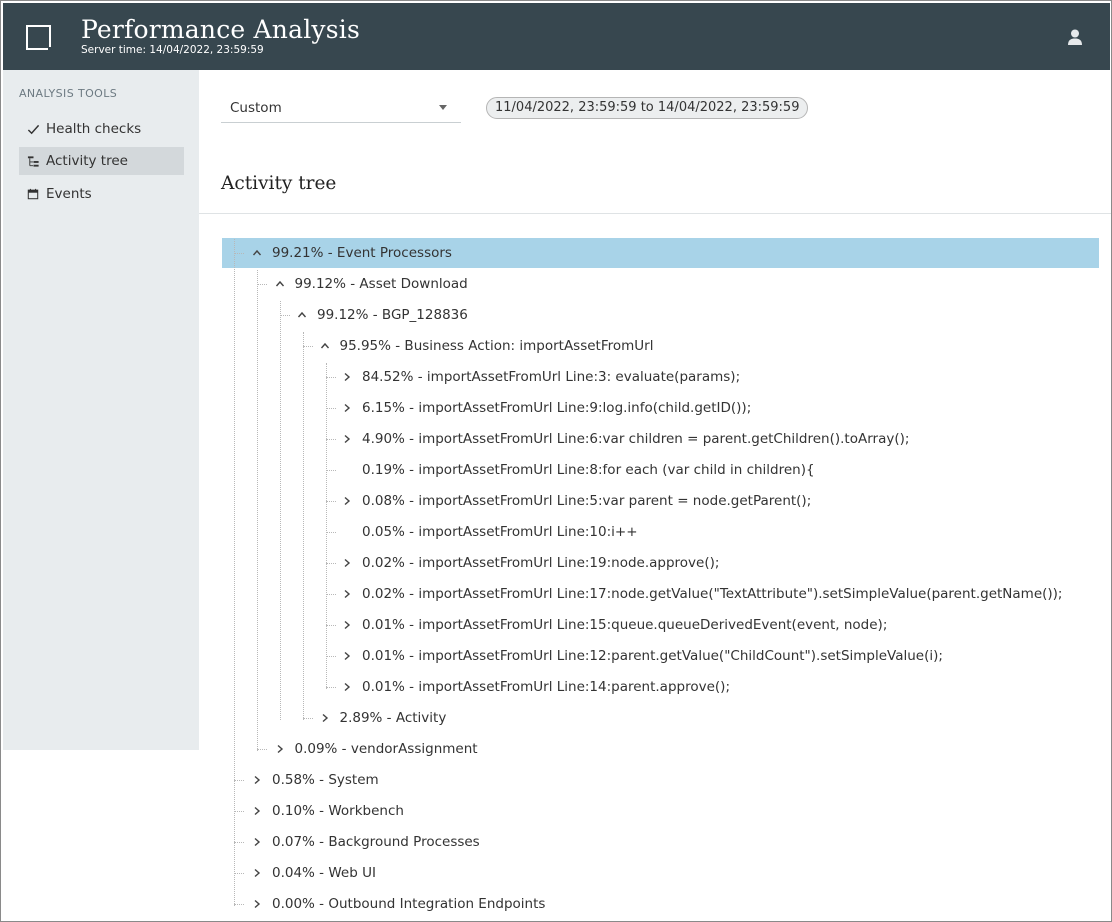 Image resolution: width=1112 pixels, height=922 pixels. Describe the element at coordinates (33, 194) in the screenshot. I see `calendar-icon` at that location.